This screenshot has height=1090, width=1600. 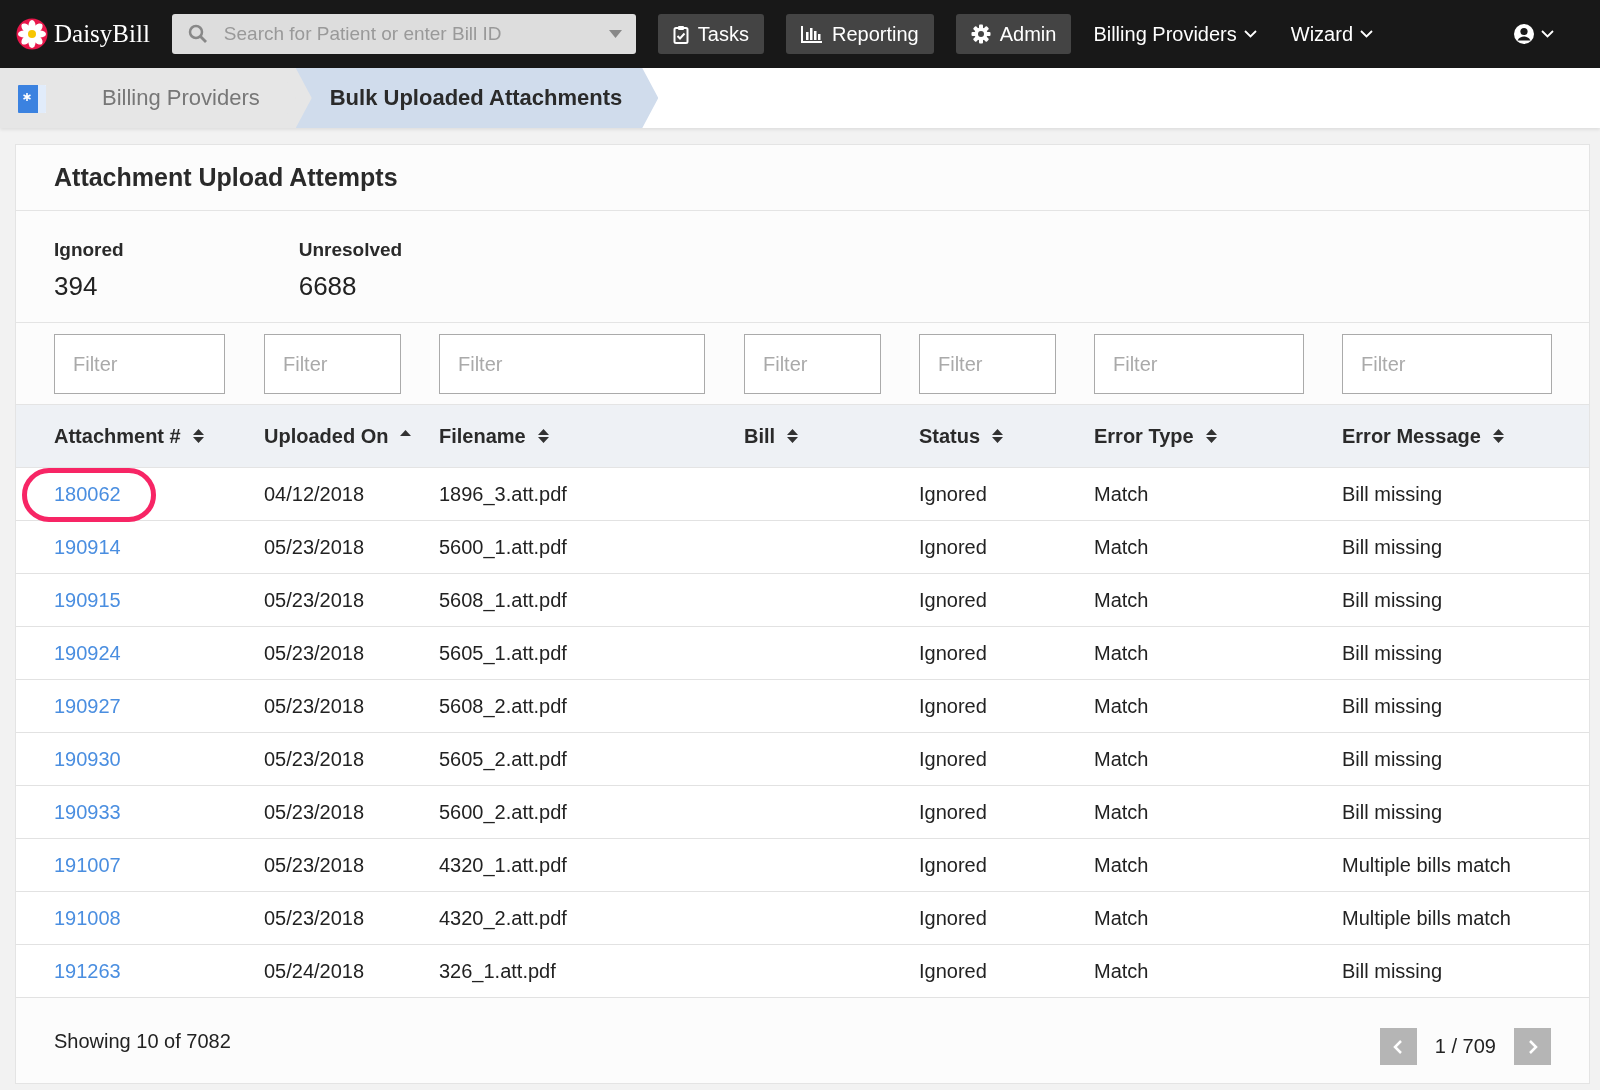 What do you see at coordinates (811, 34) in the screenshot?
I see `bar-chart-icon` at bounding box center [811, 34].